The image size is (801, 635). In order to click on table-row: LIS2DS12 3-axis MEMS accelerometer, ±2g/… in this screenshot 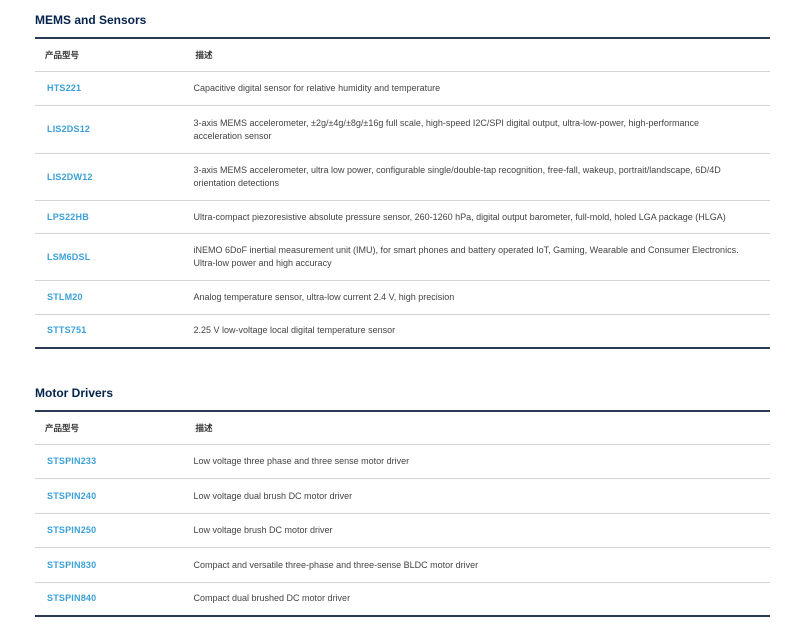, I will do `click(402, 129)`.